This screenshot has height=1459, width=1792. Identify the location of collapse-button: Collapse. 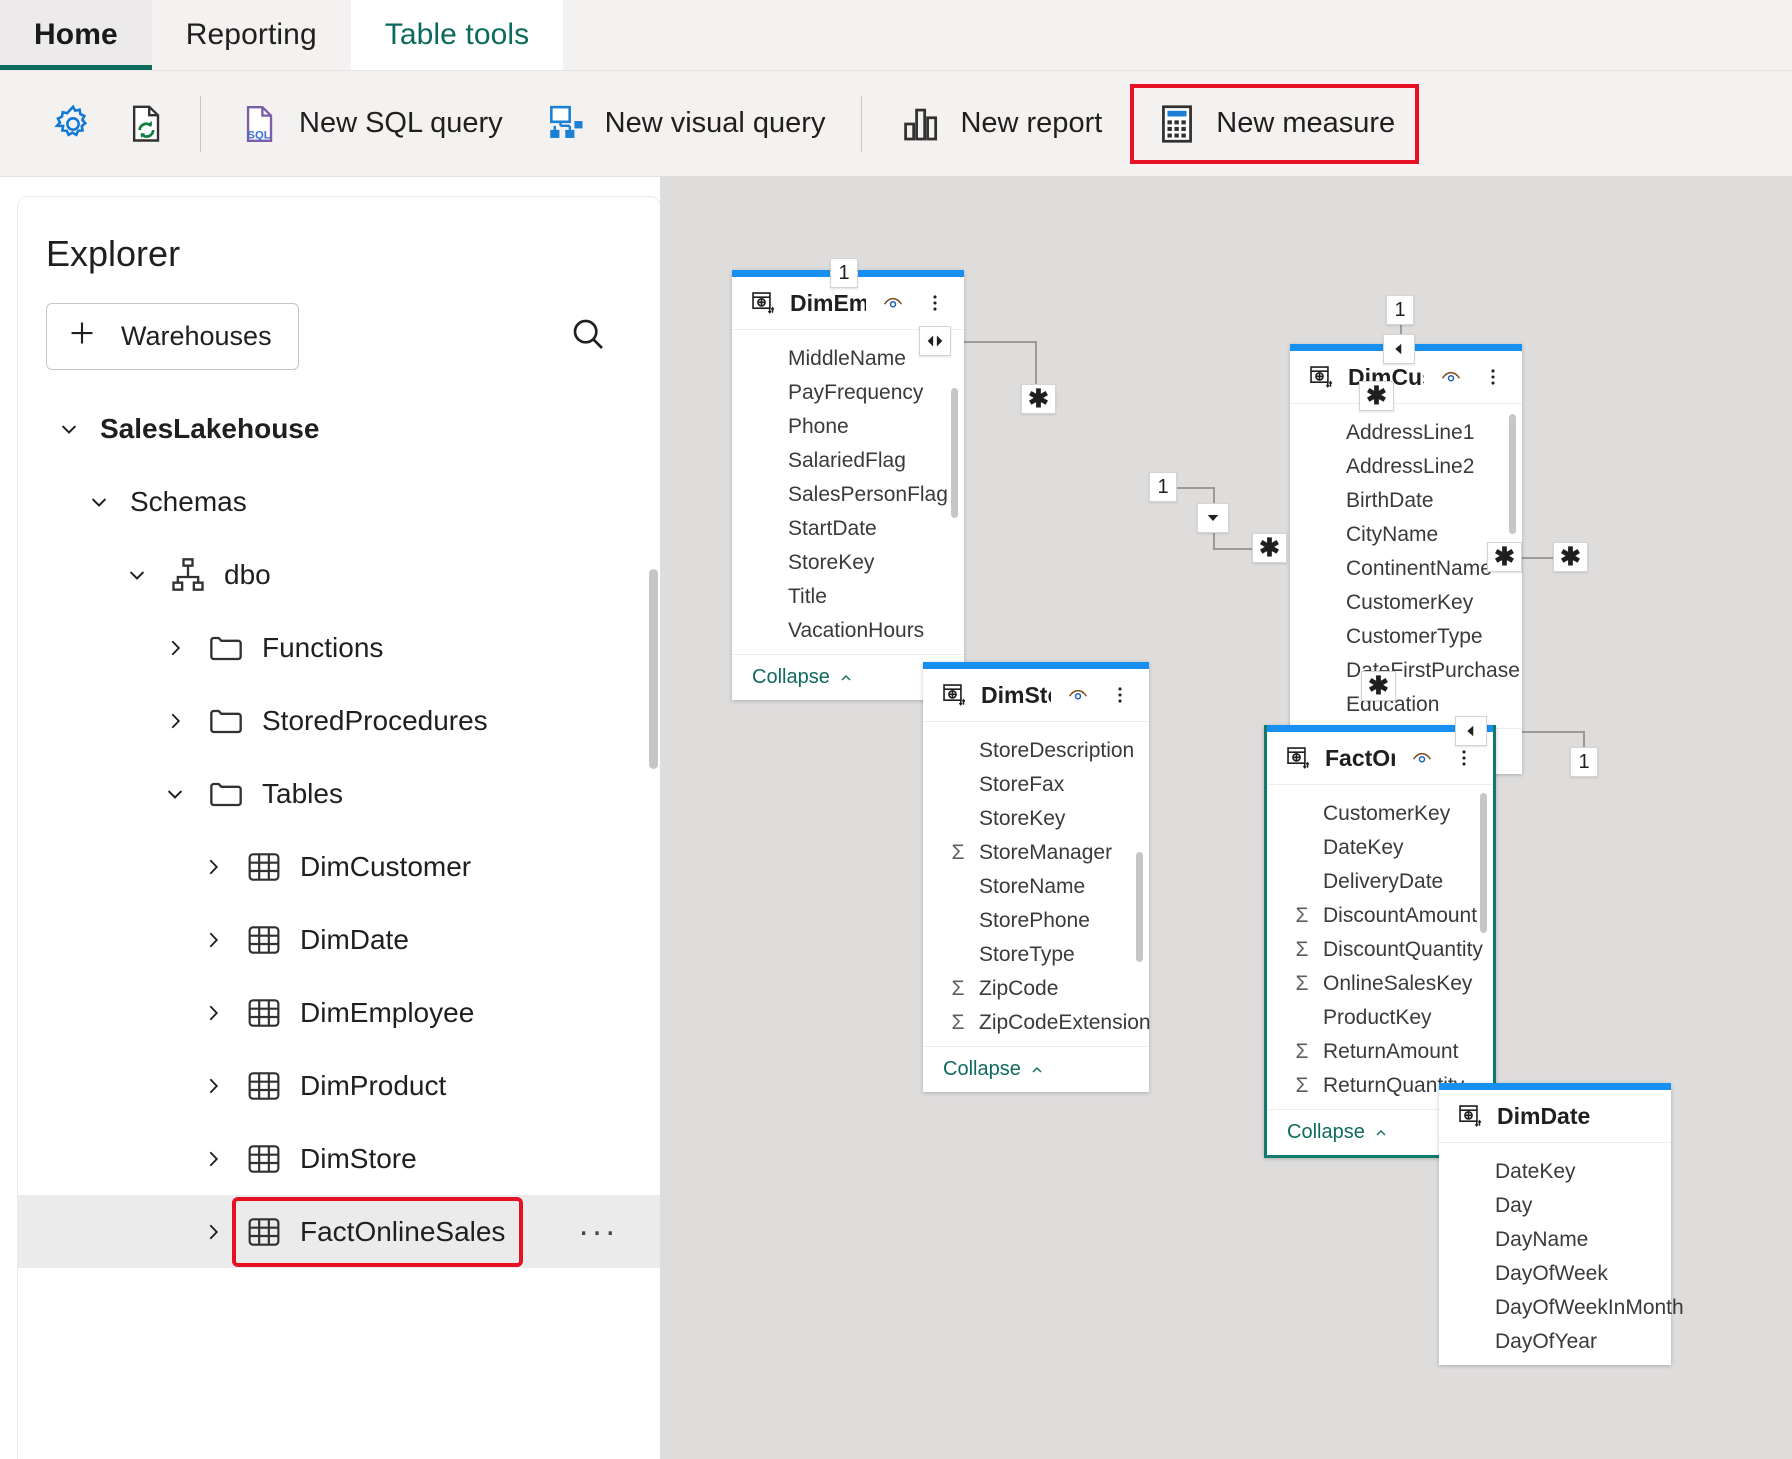
(1036, 1069).